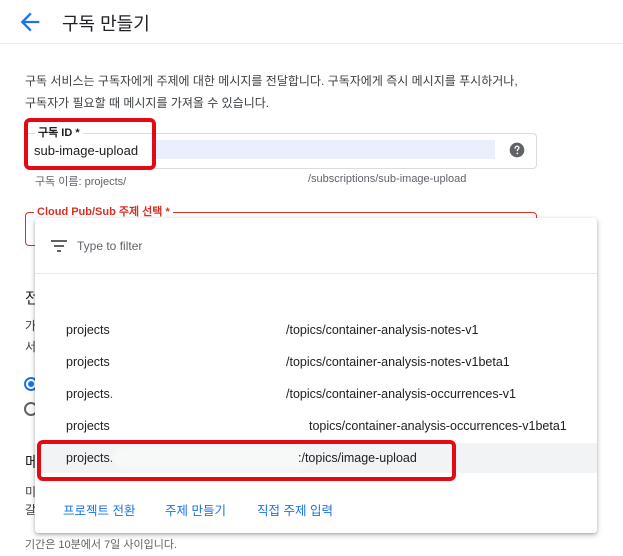  Describe the element at coordinates (101, 545) in the screenshot. I see `retention-duration-note: 기간은 10분에서 7일 사이입니다.` at that location.